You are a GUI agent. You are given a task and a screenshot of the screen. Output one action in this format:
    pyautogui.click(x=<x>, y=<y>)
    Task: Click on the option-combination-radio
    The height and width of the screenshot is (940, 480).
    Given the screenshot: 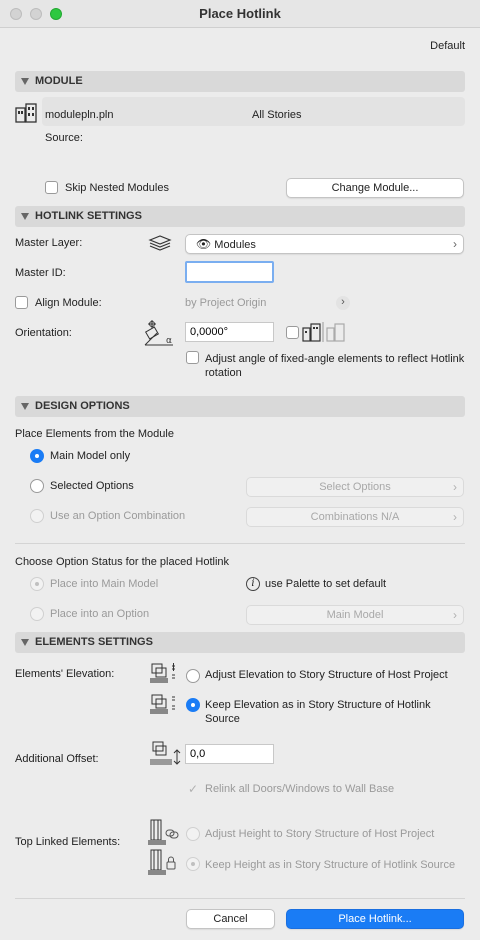 What is the action you would take?
    pyautogui.click(x=37, y=516)
    